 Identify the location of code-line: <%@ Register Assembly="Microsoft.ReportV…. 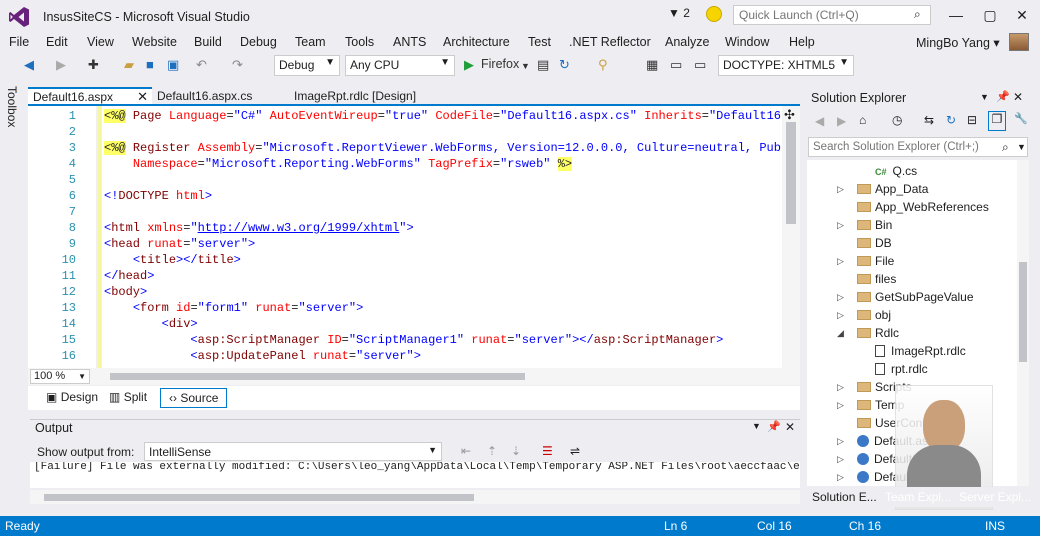
(452, 148).